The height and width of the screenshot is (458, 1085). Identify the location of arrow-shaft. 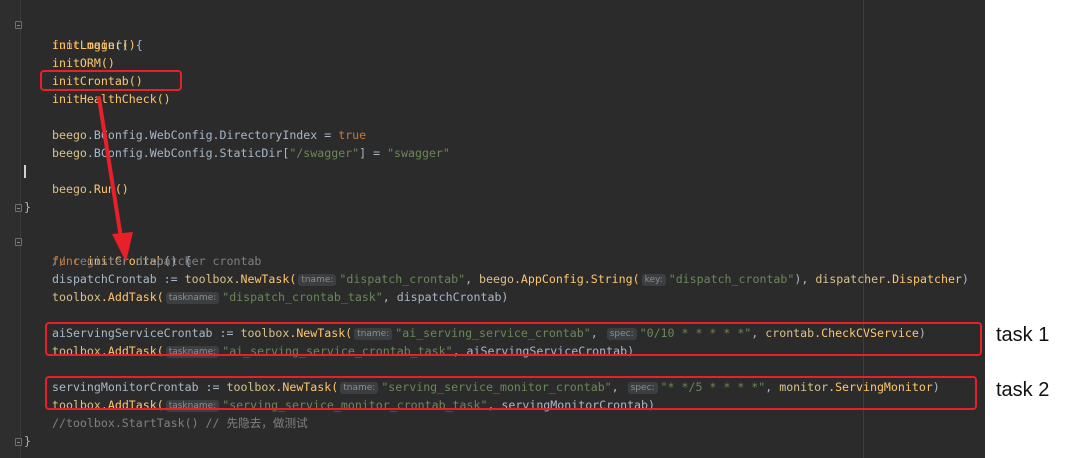
(110, 168).